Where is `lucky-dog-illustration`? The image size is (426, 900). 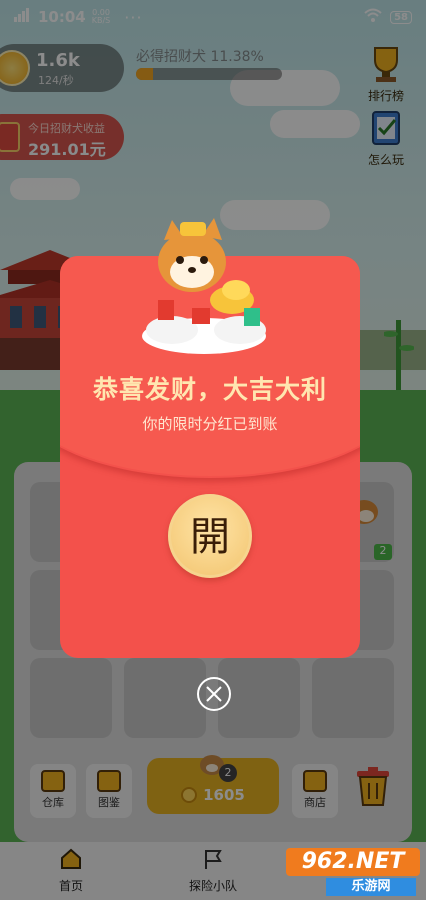 lucky-dog-illustration is located at coordinates (204, 286).